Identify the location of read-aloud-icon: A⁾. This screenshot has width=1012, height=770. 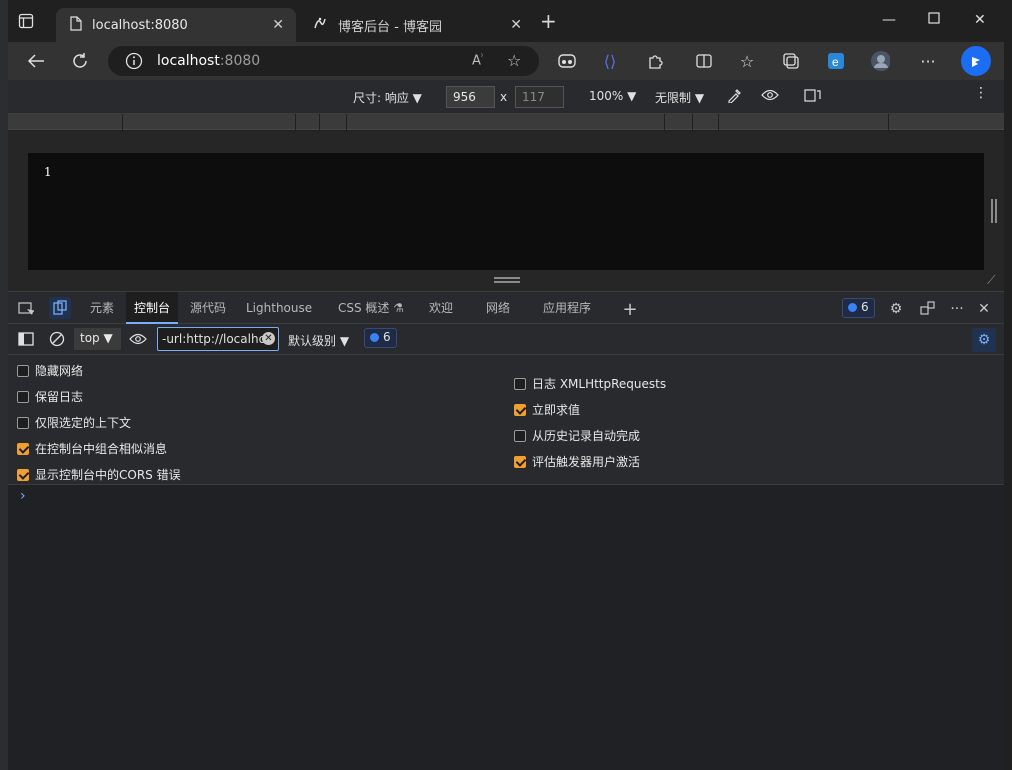
(477, 60).